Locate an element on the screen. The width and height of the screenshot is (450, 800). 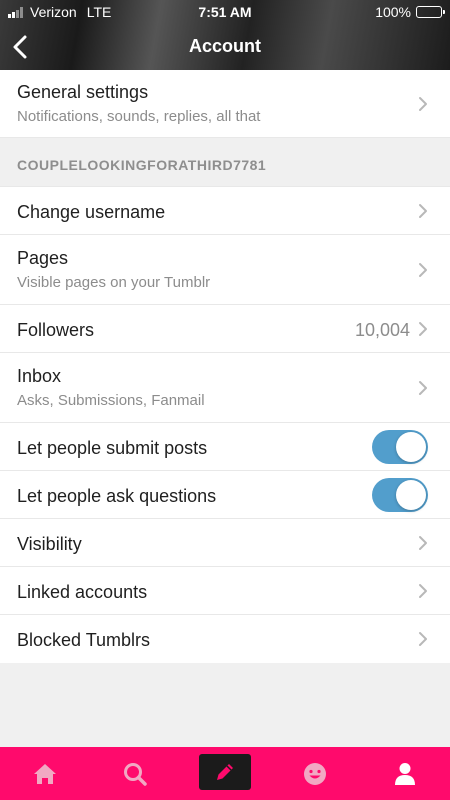
inbox-label: Inbox is located at coordinates (39, 376).